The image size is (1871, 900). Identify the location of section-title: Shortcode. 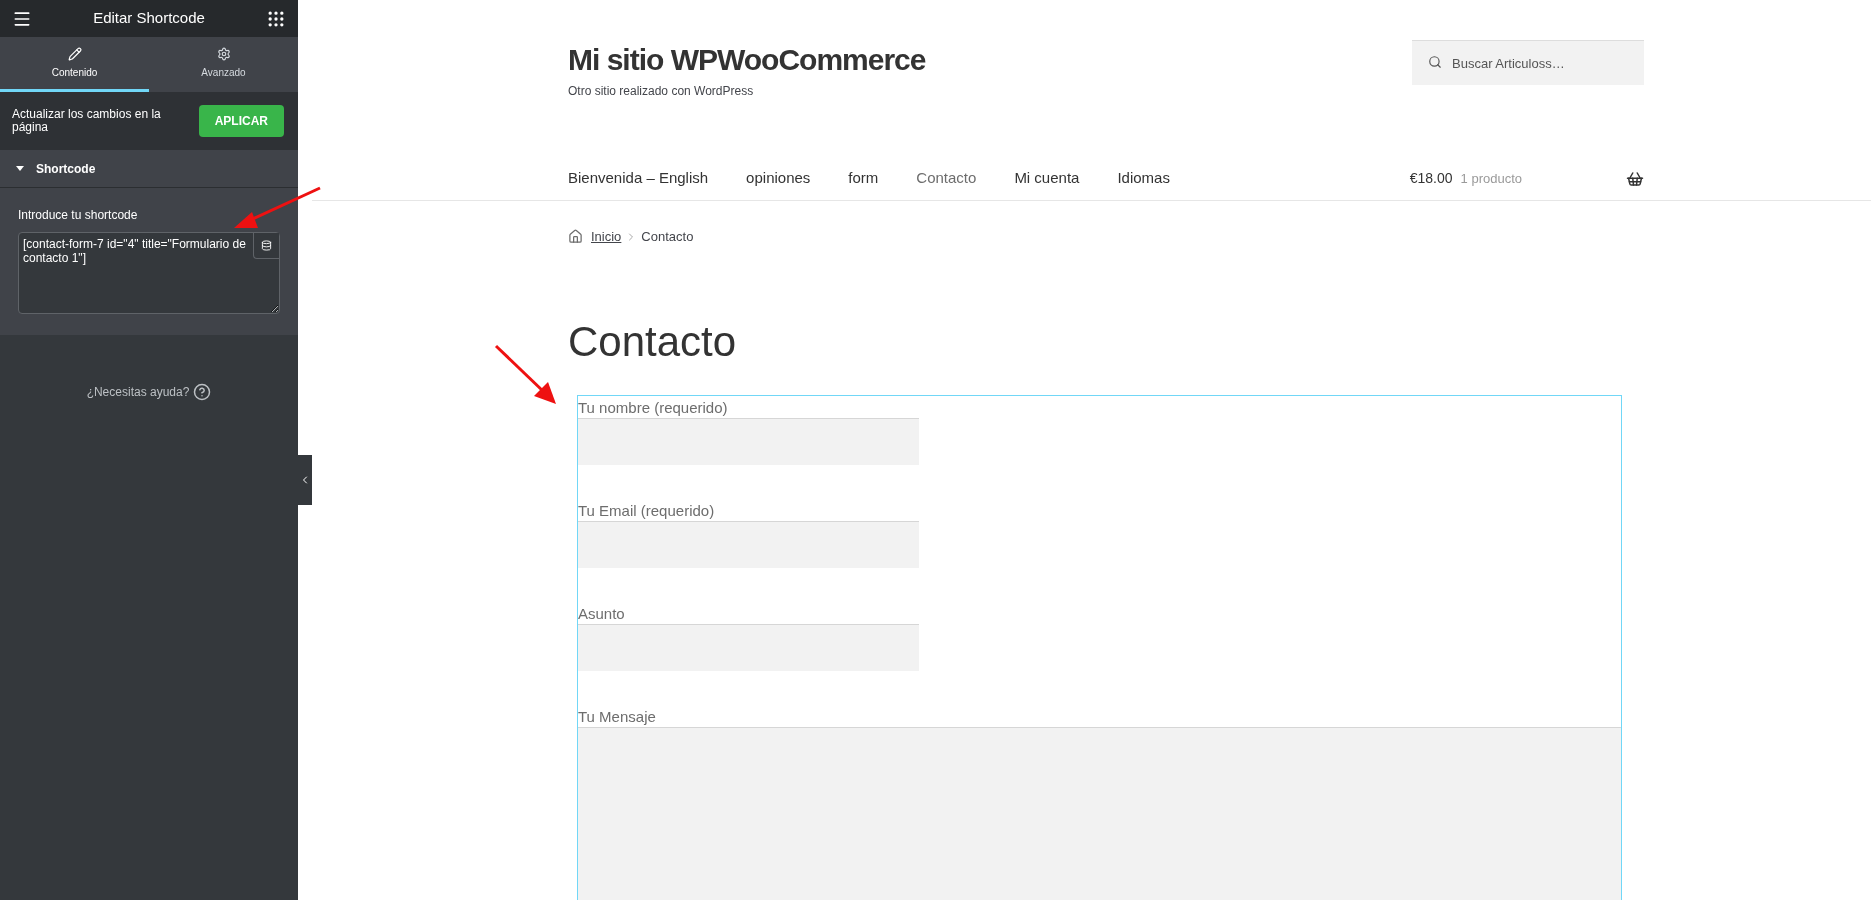
(66, 169).